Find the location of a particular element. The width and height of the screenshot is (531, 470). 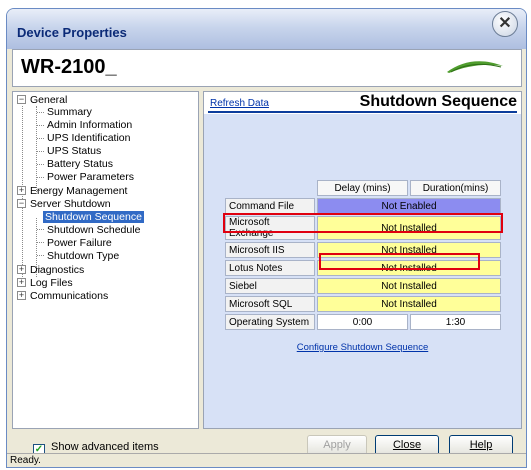

status-text: Ready. is located at coordinates (25, 460).